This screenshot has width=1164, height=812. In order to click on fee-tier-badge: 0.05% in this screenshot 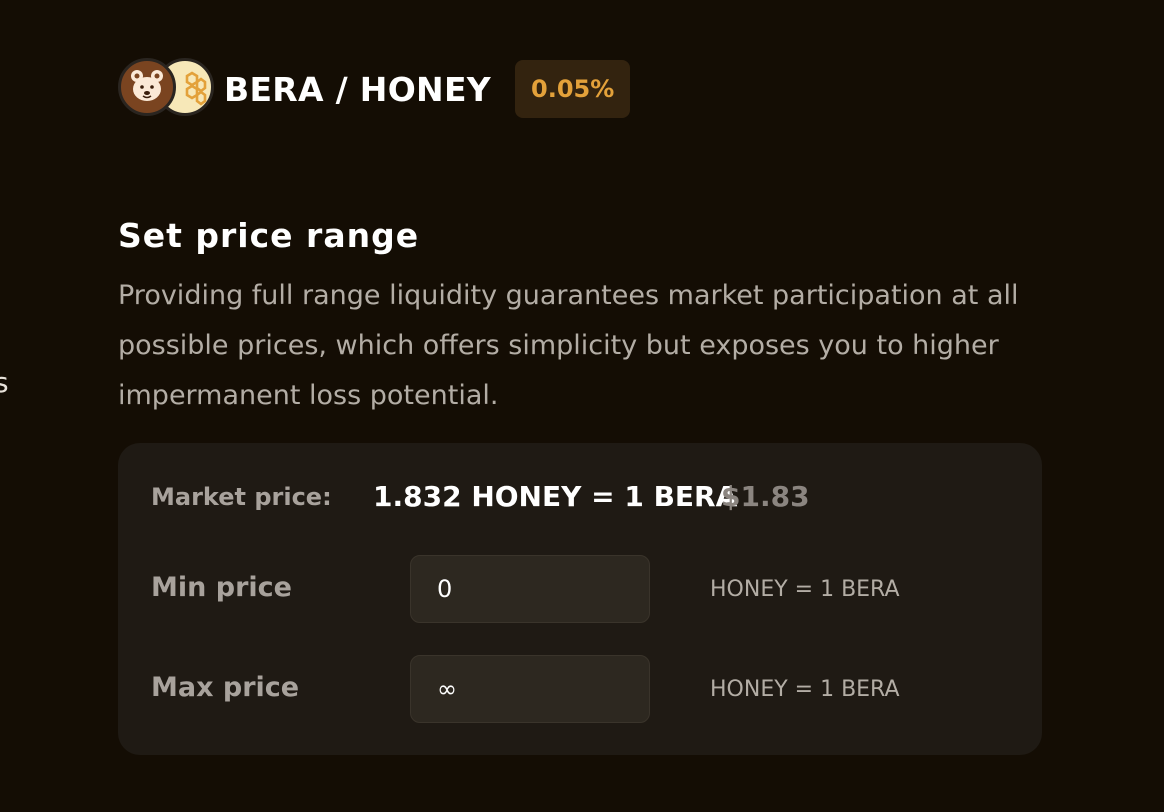, I will do `click(573, 89)`.